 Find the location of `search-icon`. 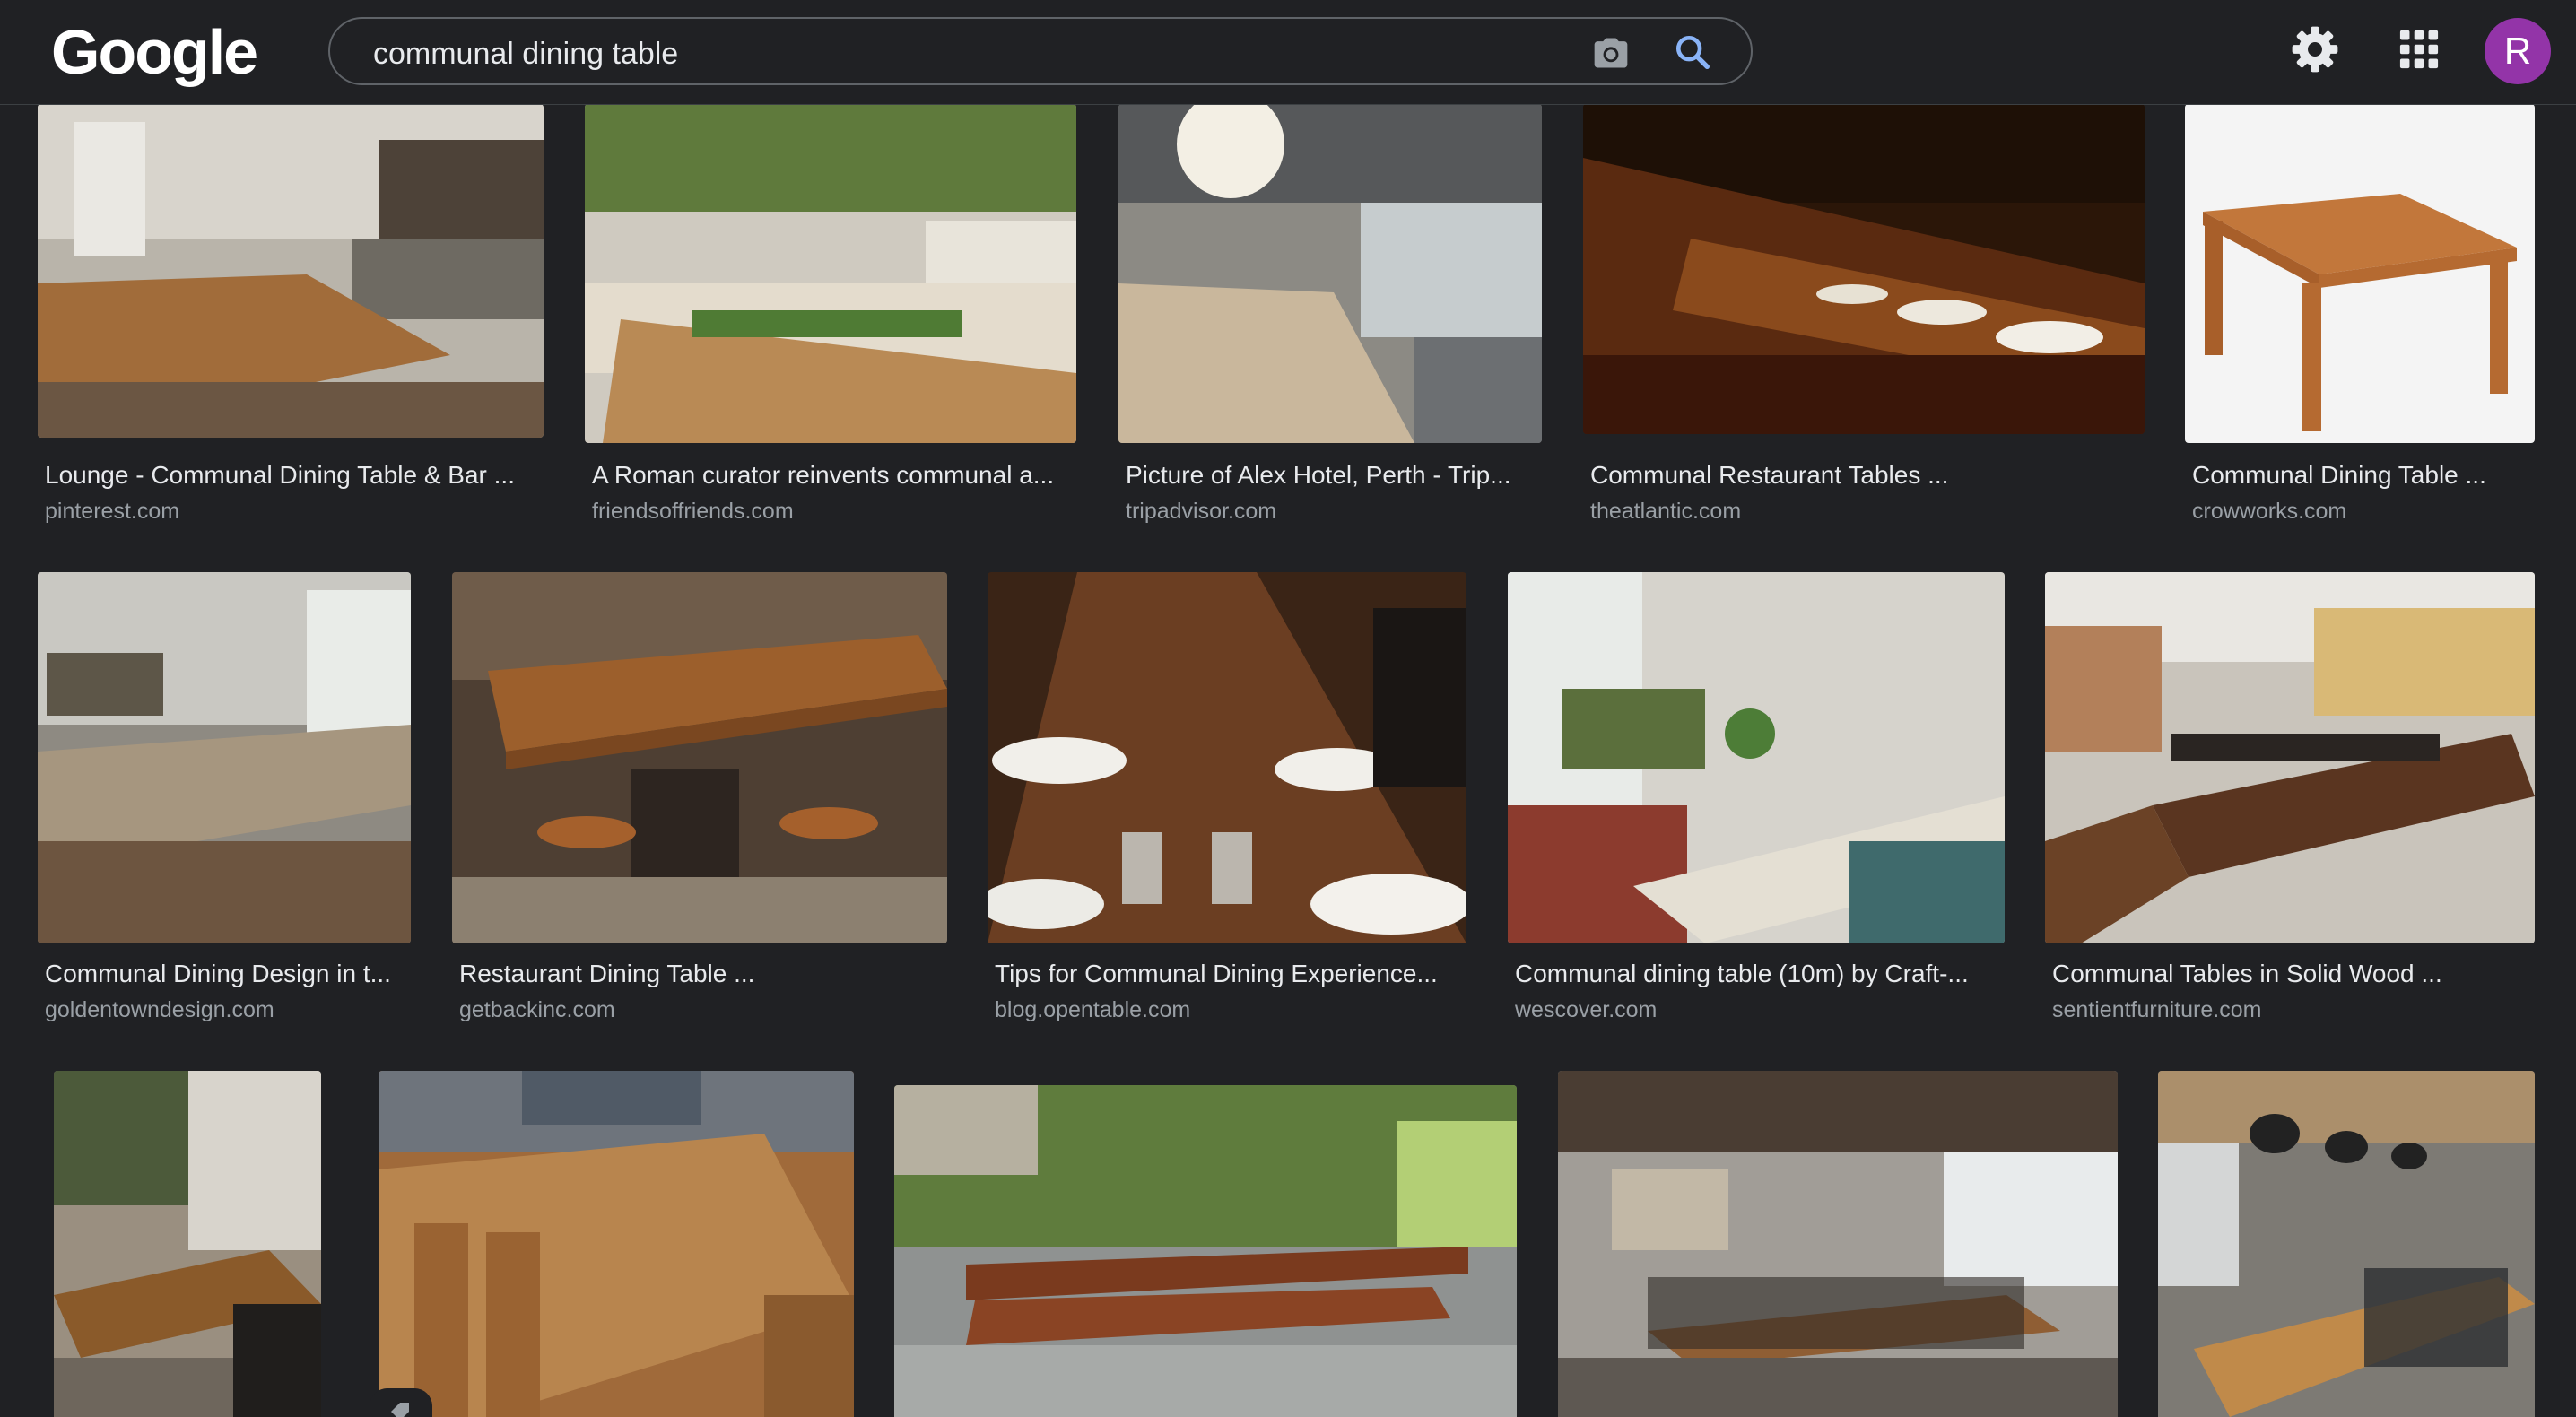

search-icon is located at coordinates (1692, 52).